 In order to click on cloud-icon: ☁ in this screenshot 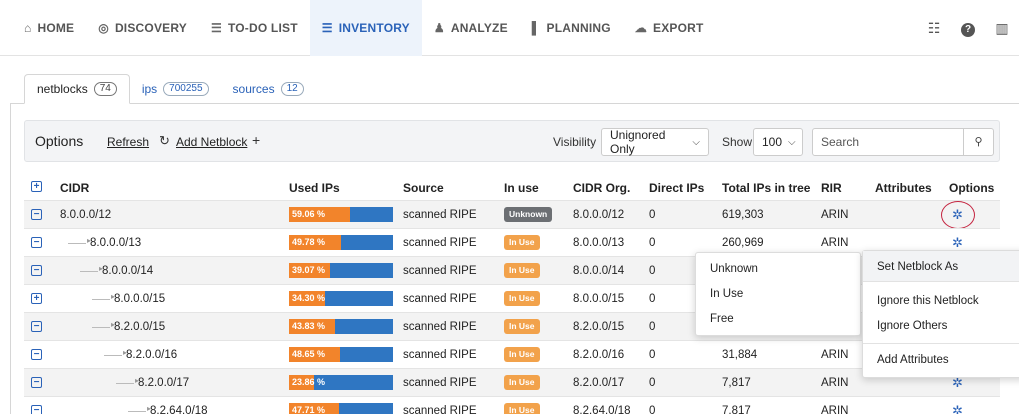, I will do `click(640, 27)`.